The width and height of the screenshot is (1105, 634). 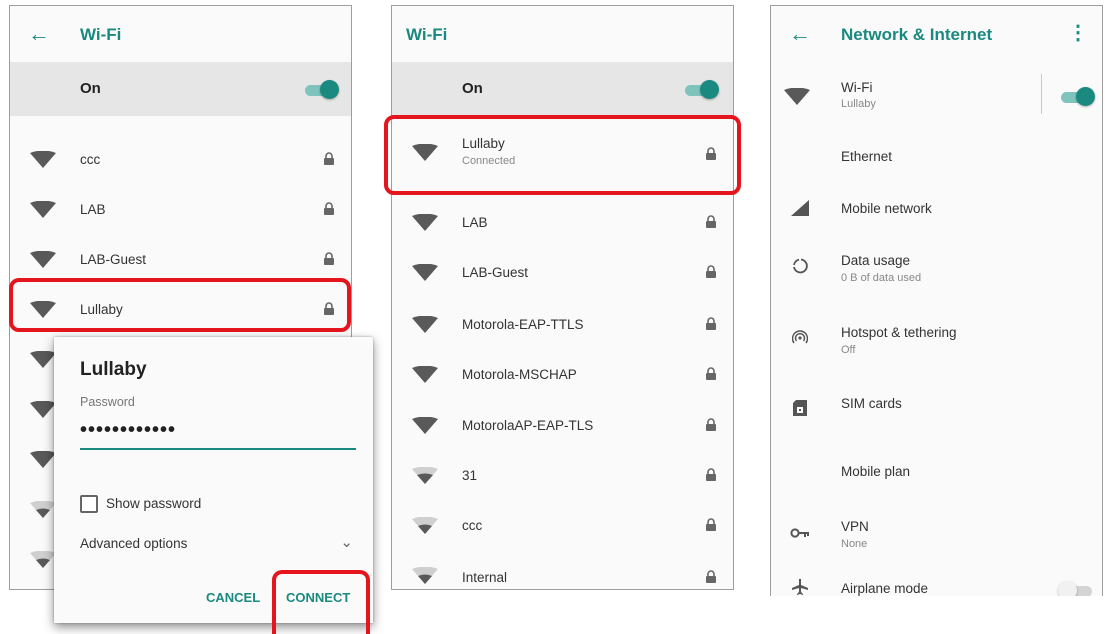 What do you see at coordinates (848, 350) in the screenshot?
I see `setting-subtitle: Off` at bounding box center [848, 350].